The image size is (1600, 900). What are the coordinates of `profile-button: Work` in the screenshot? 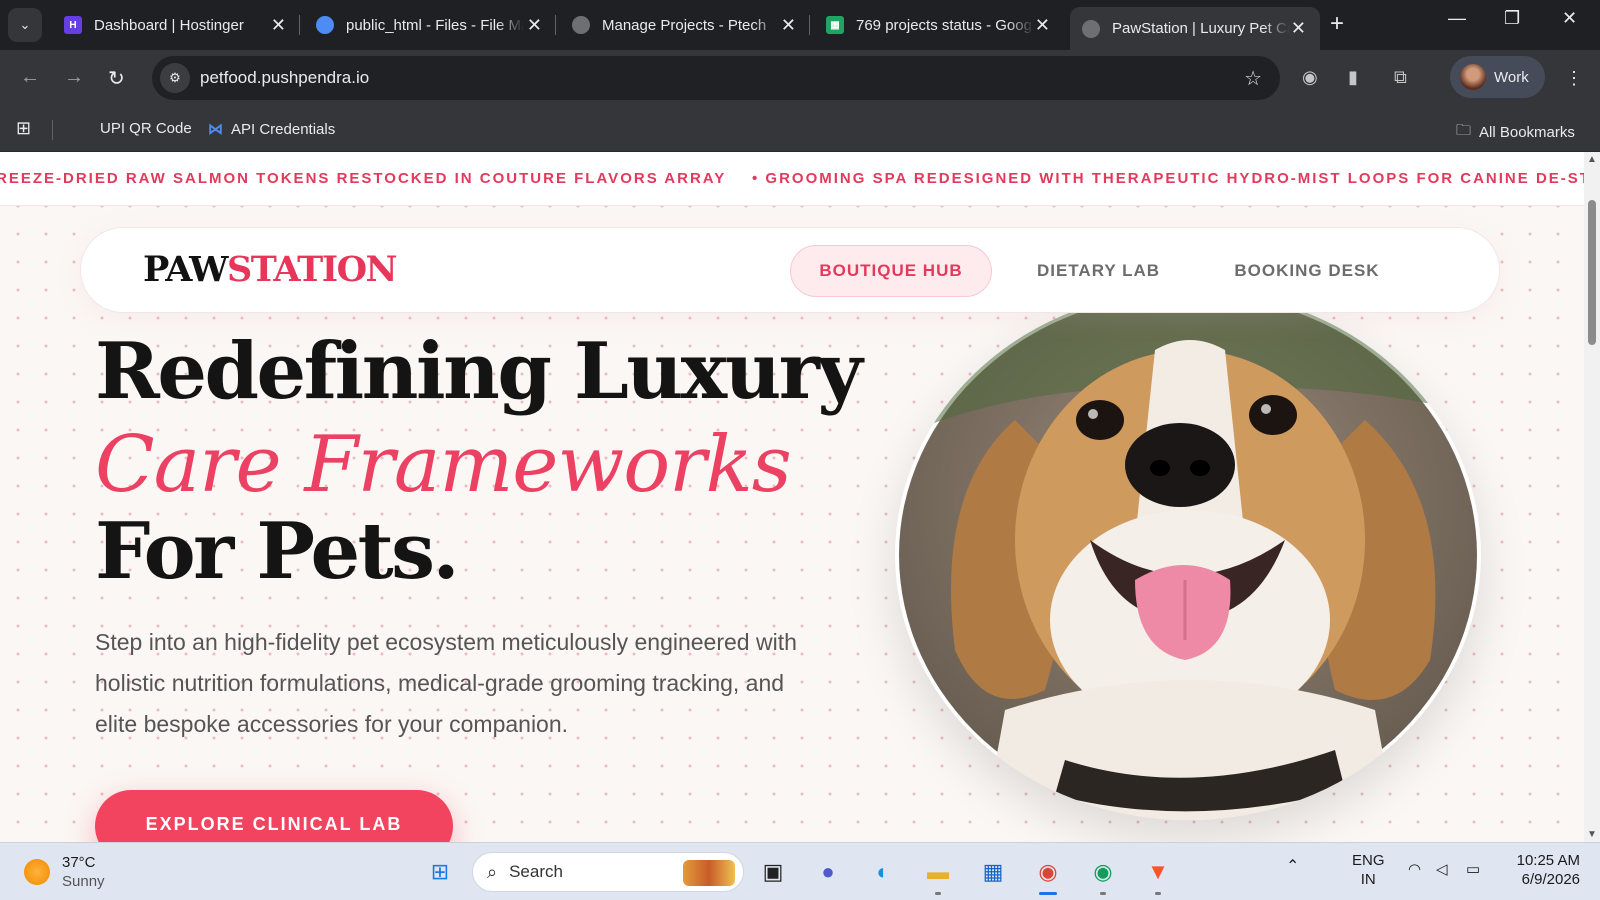 It's located at (1497, 77).